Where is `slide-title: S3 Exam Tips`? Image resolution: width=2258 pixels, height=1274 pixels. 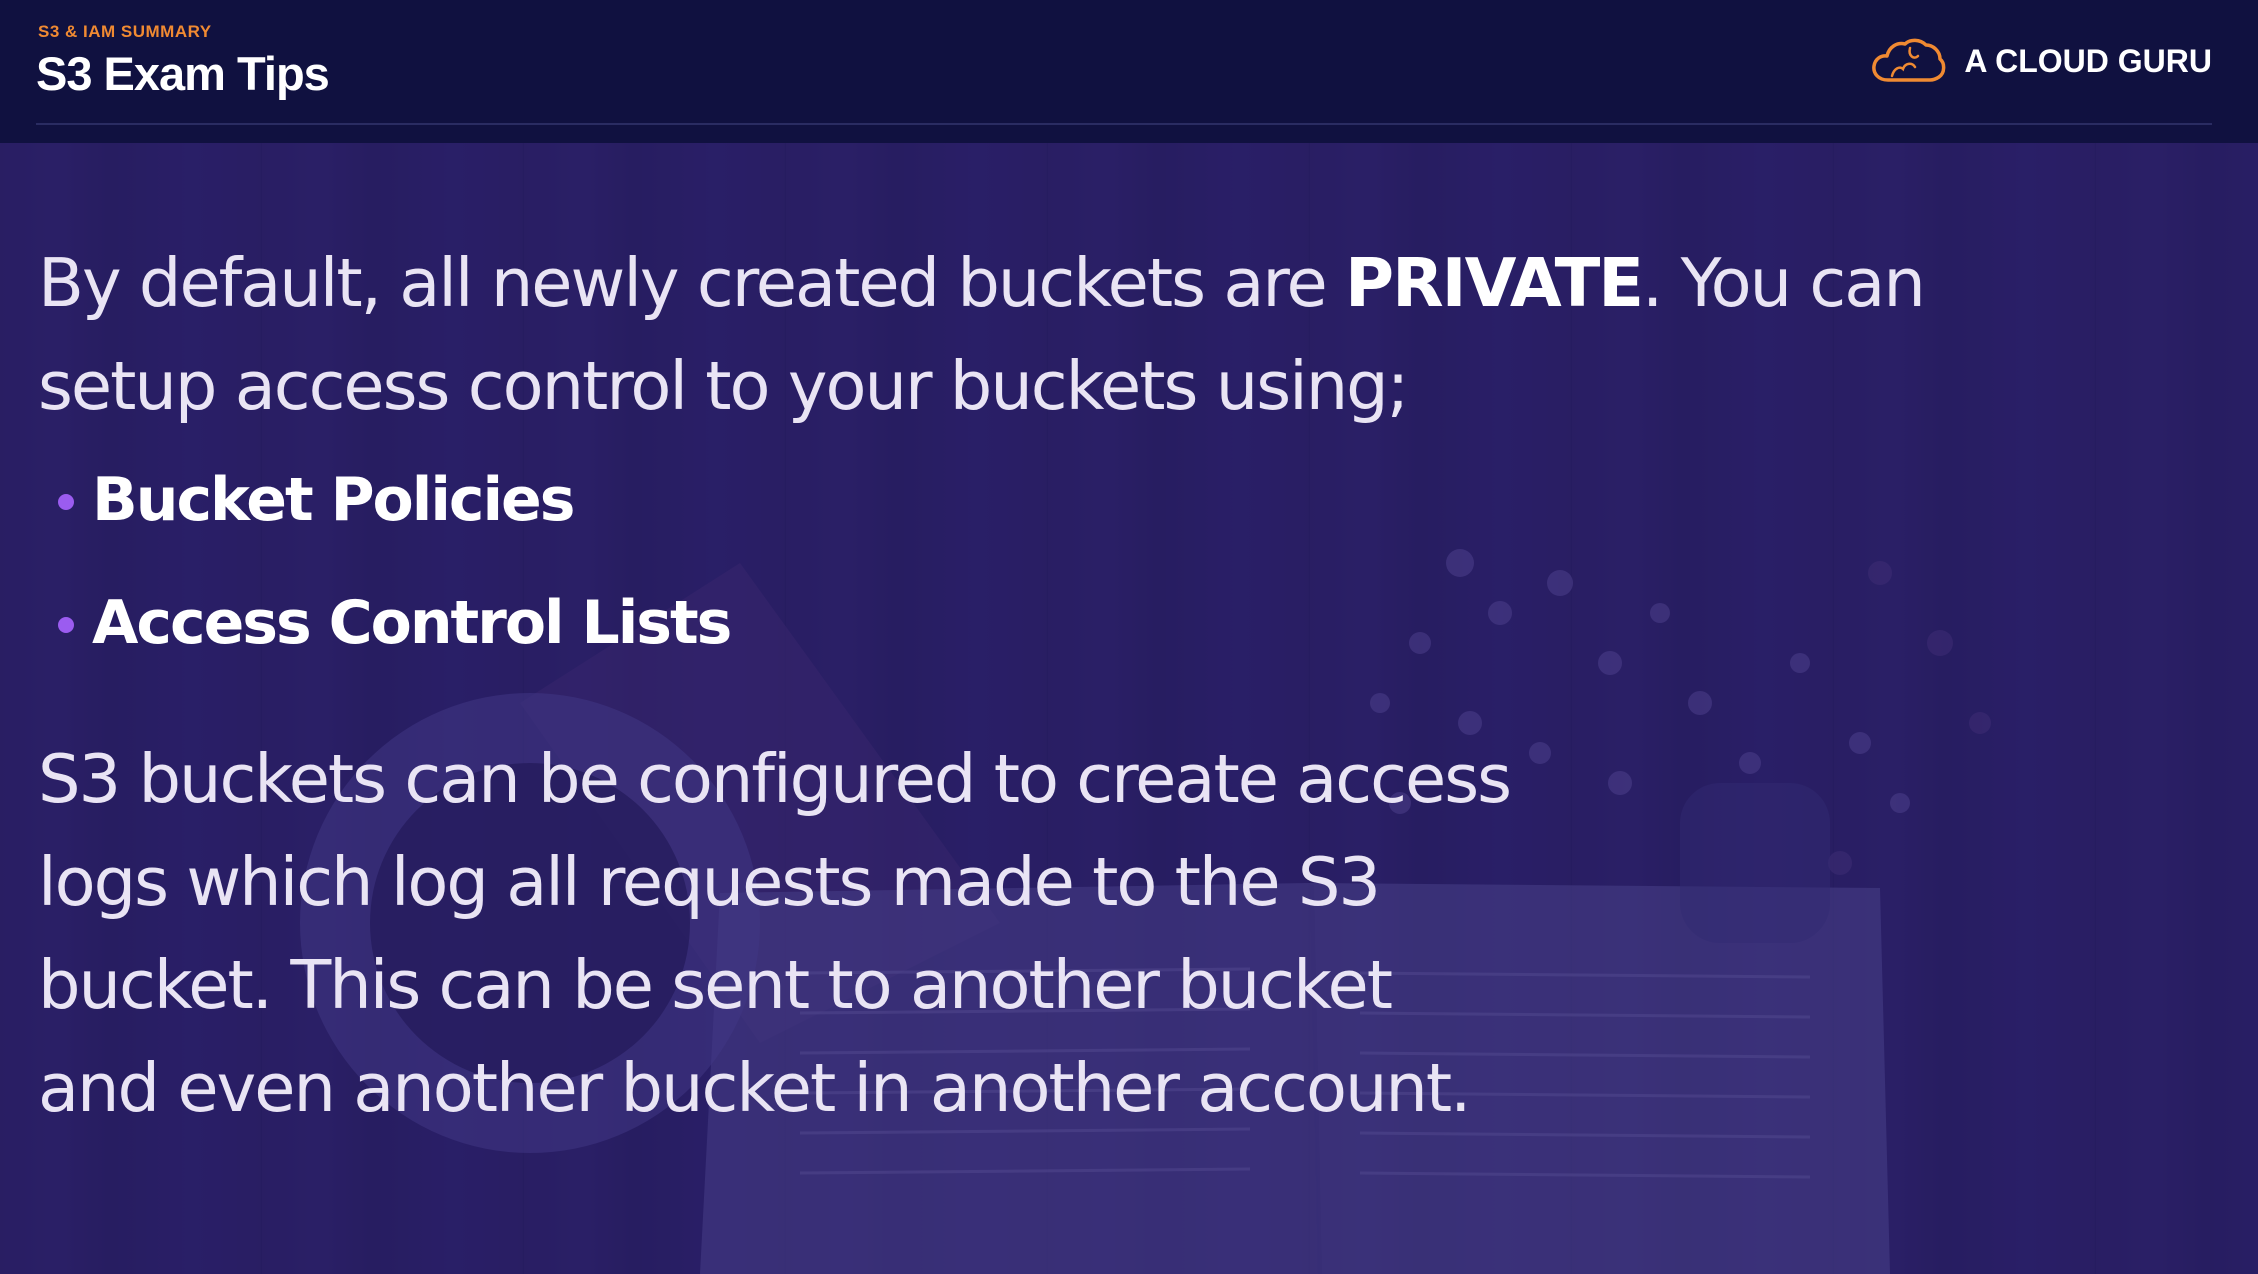
slide-title: S3 Exam Tips is located at coordinates (183, 73).